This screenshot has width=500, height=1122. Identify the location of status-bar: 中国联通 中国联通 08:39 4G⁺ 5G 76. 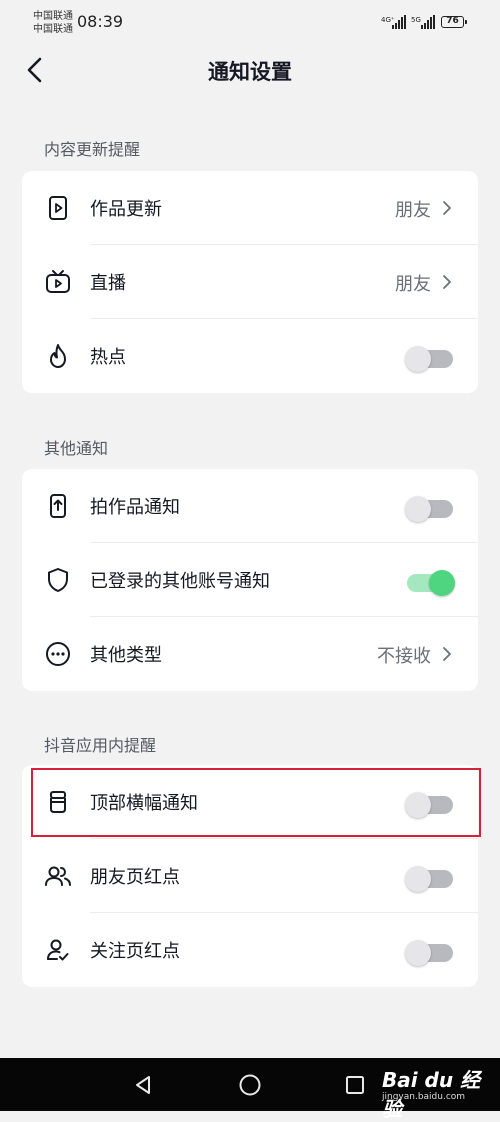
(250, 22).